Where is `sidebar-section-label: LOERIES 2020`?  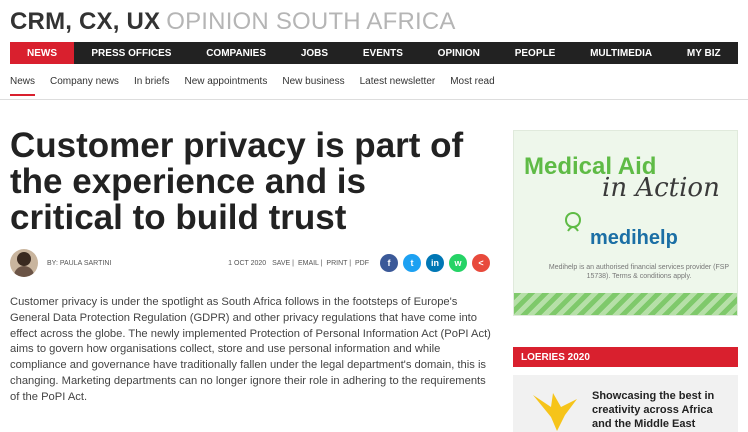 sidebar-section-label: LOERIES 2020 is located at coordinates (625, 357).